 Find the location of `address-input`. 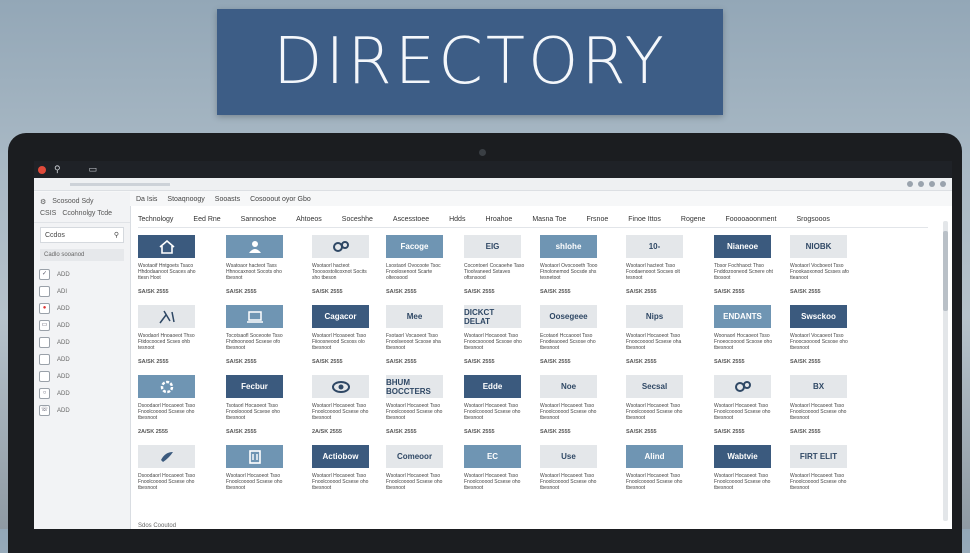

address-input is located at coordinates (120, 184).